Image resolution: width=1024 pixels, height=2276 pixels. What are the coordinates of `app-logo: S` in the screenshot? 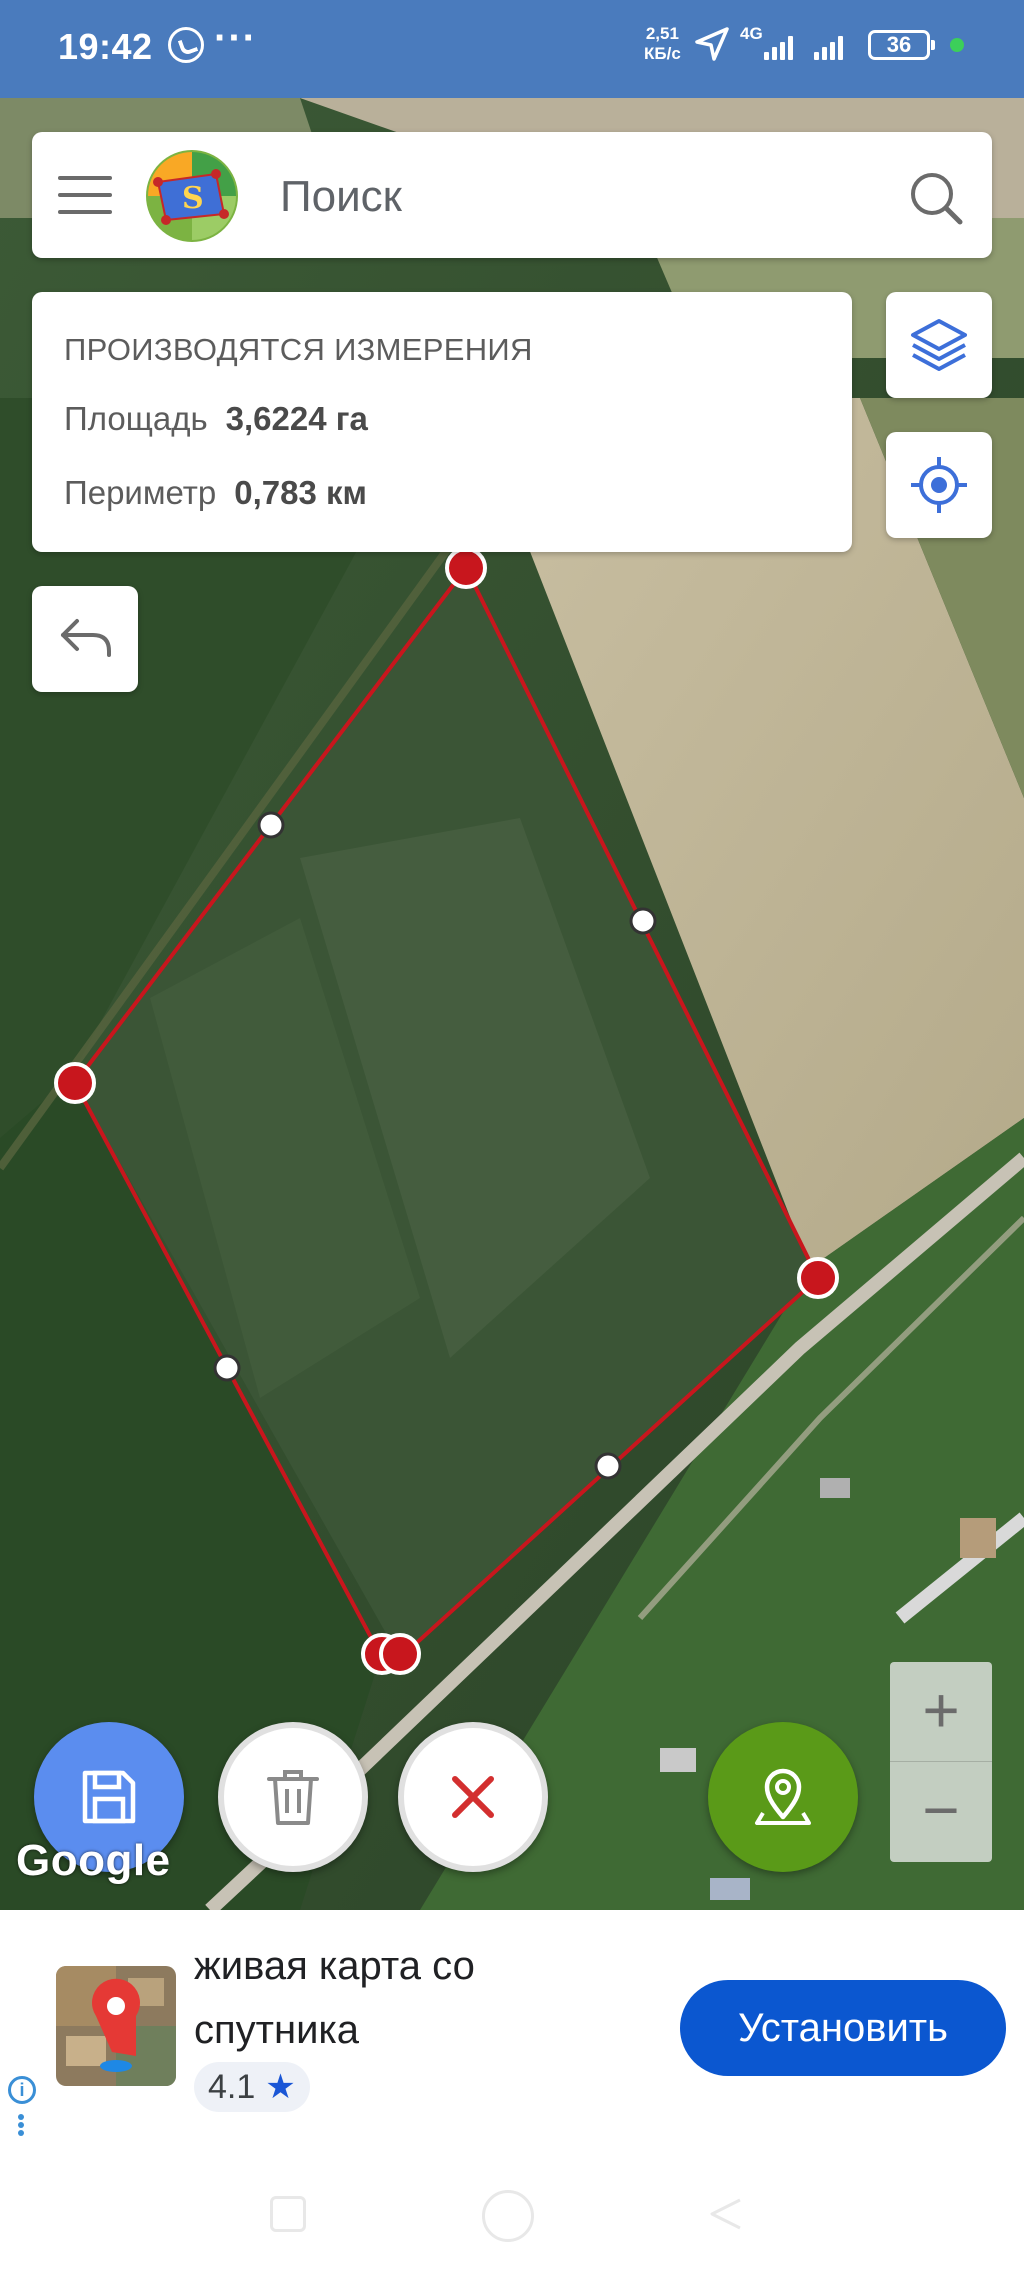 It's located at (192, 196).